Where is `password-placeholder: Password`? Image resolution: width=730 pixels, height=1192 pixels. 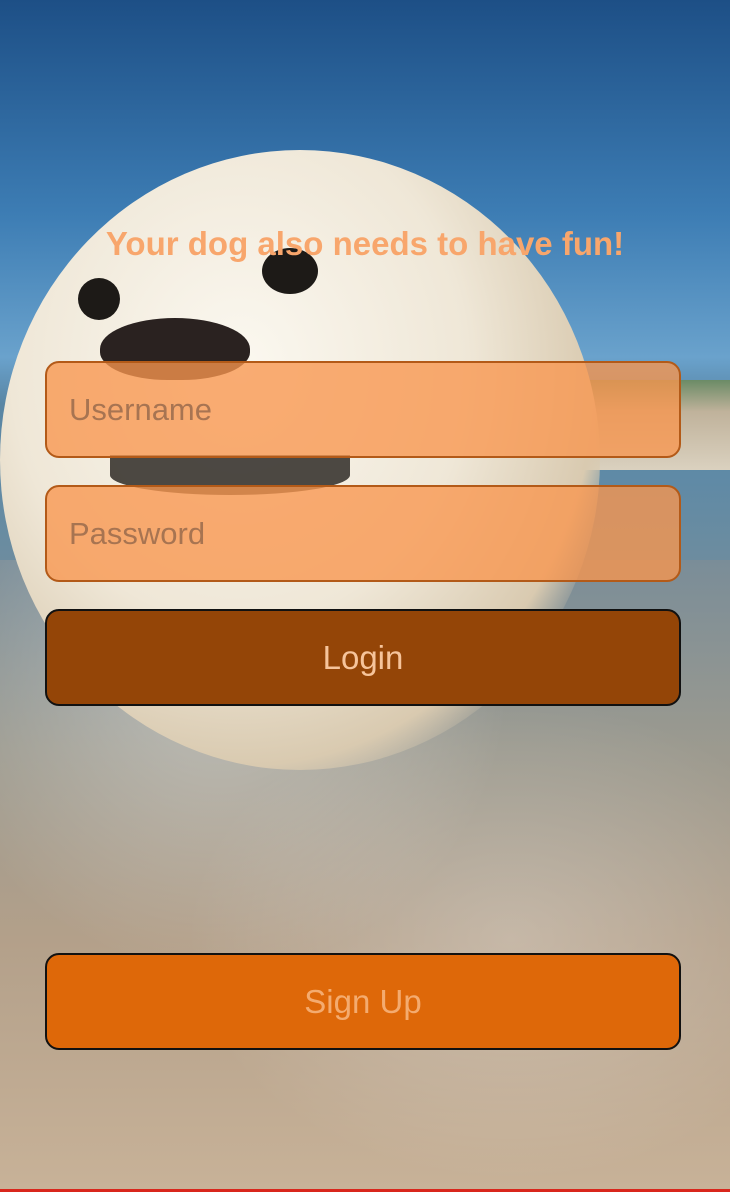
password-placeholder: Password is located at coordinates (137, 533).